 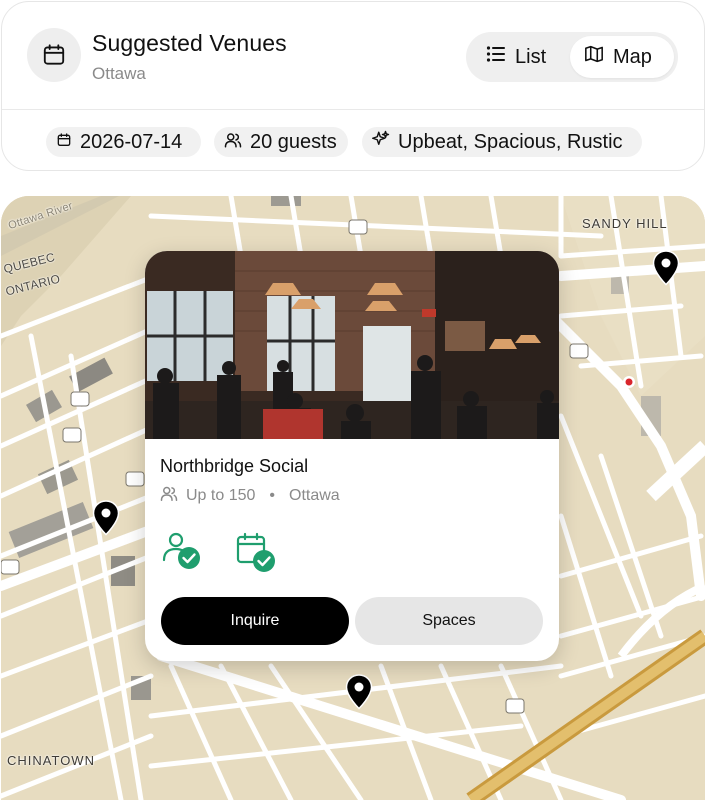 I want to click on header-divider, so click(x=353, y=109).